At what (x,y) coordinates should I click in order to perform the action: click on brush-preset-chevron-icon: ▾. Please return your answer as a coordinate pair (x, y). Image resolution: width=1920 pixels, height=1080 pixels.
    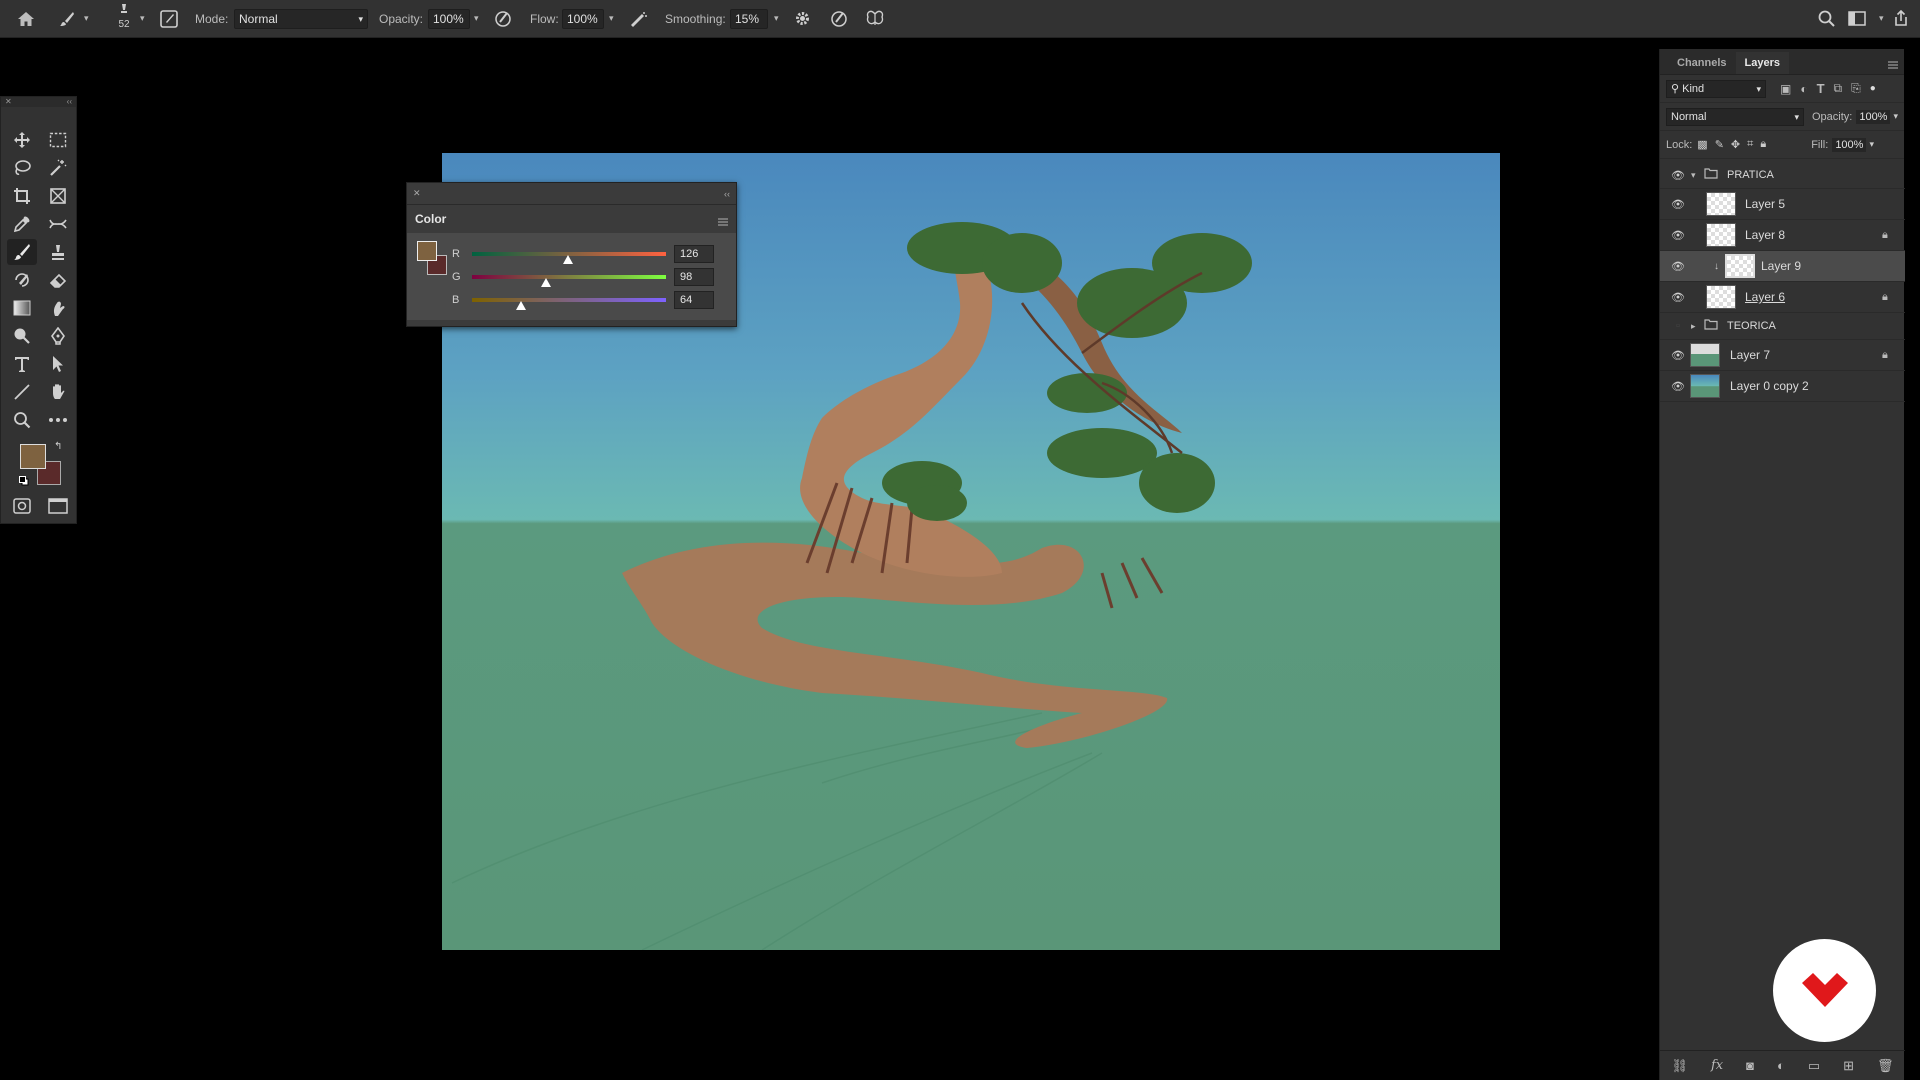
    Looking at the image, I should click on (142, 18).